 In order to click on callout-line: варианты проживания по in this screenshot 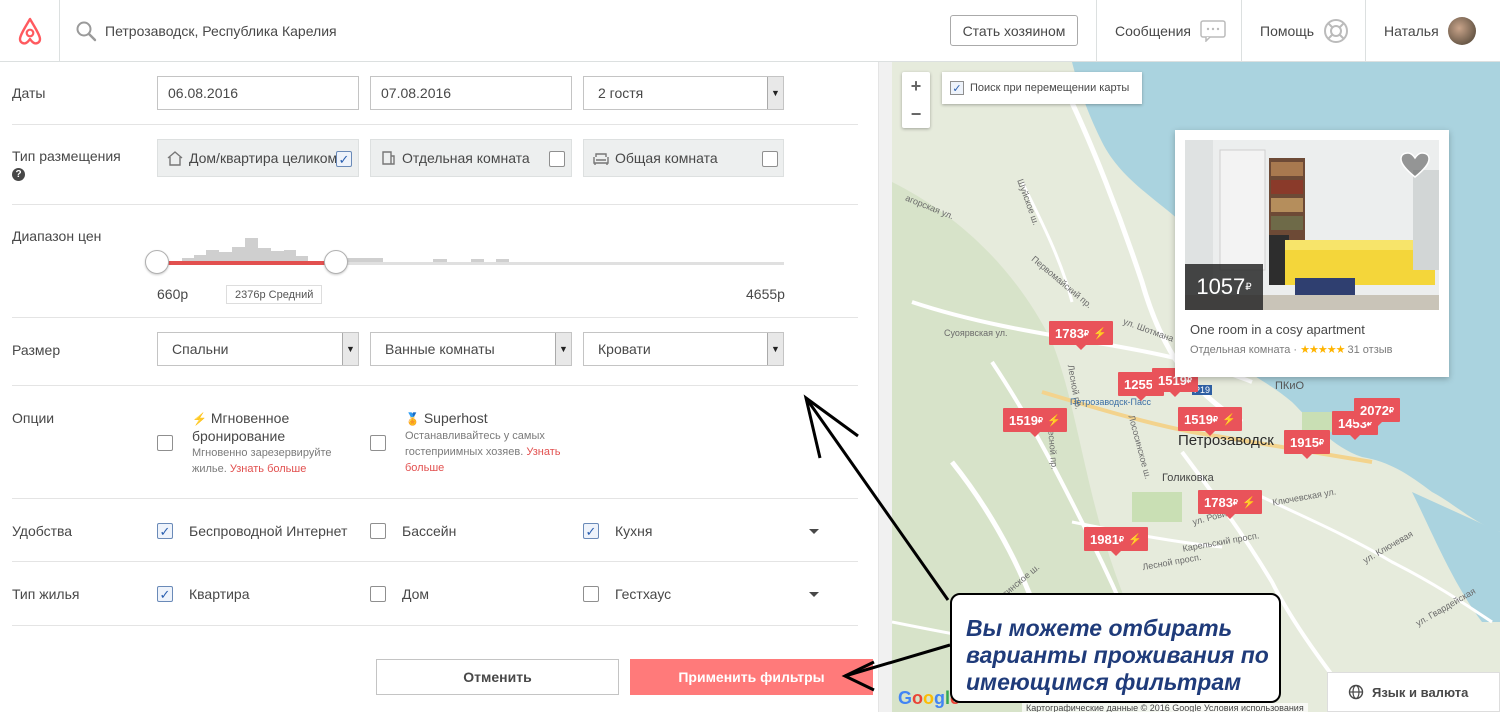, I will do `click(1117, 655)`.